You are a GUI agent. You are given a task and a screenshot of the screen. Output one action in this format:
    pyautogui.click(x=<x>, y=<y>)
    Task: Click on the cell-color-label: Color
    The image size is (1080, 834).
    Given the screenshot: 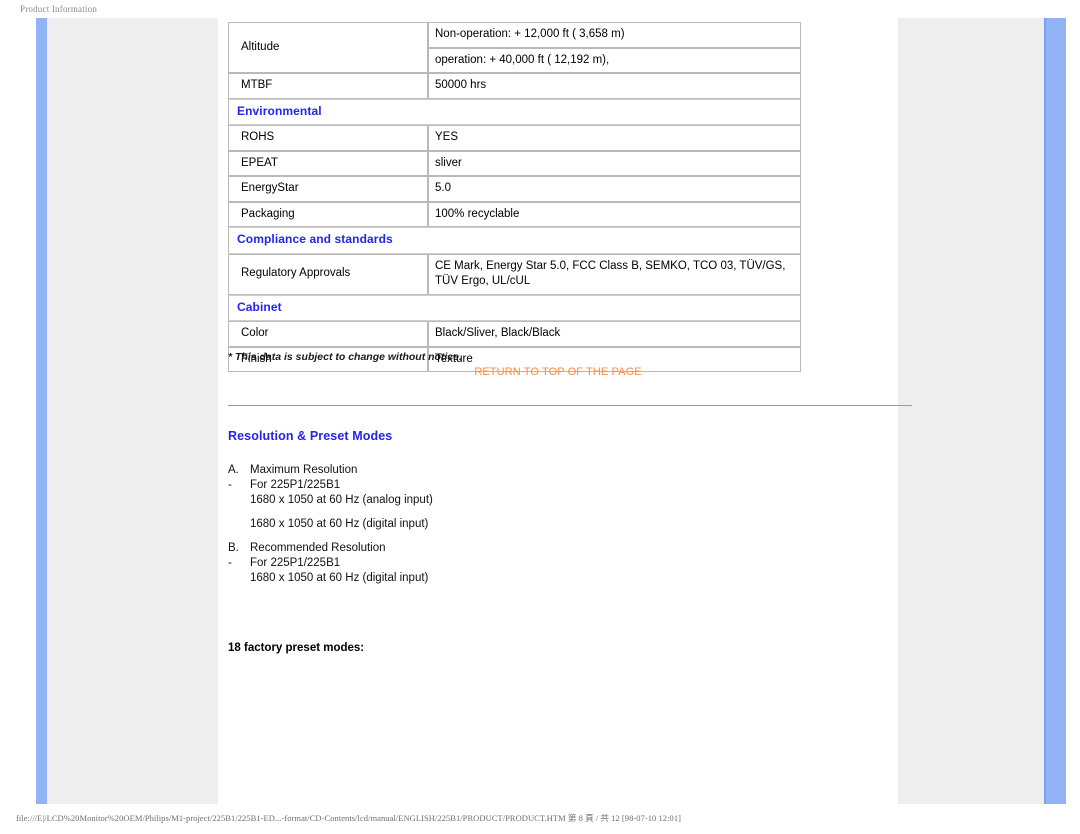 What is the action you would take?
    pyautogui.click(x=328, y=334)
    